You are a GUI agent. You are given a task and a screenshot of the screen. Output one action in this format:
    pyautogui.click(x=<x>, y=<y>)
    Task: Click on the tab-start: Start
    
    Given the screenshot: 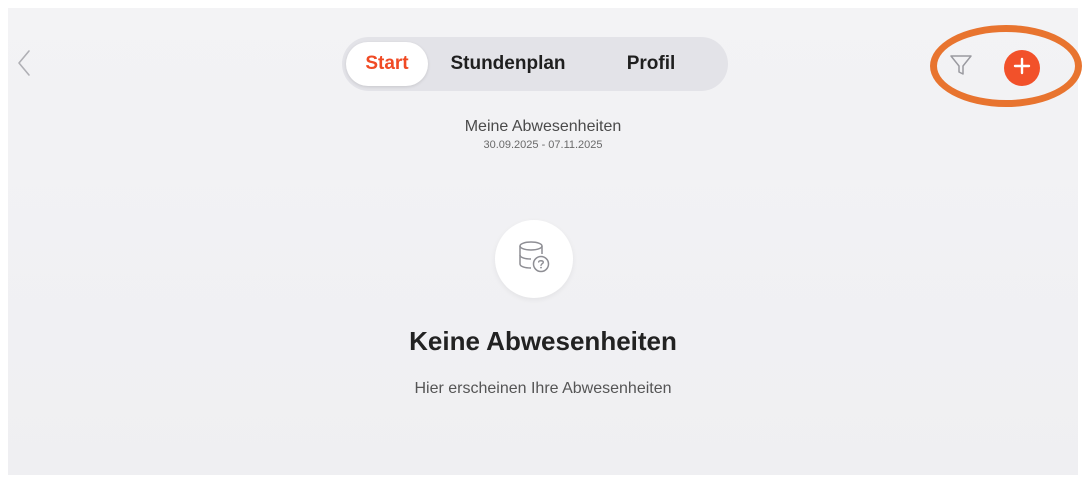 What is the action you would take?
    pyautogui.click(x=387, y=64)
    